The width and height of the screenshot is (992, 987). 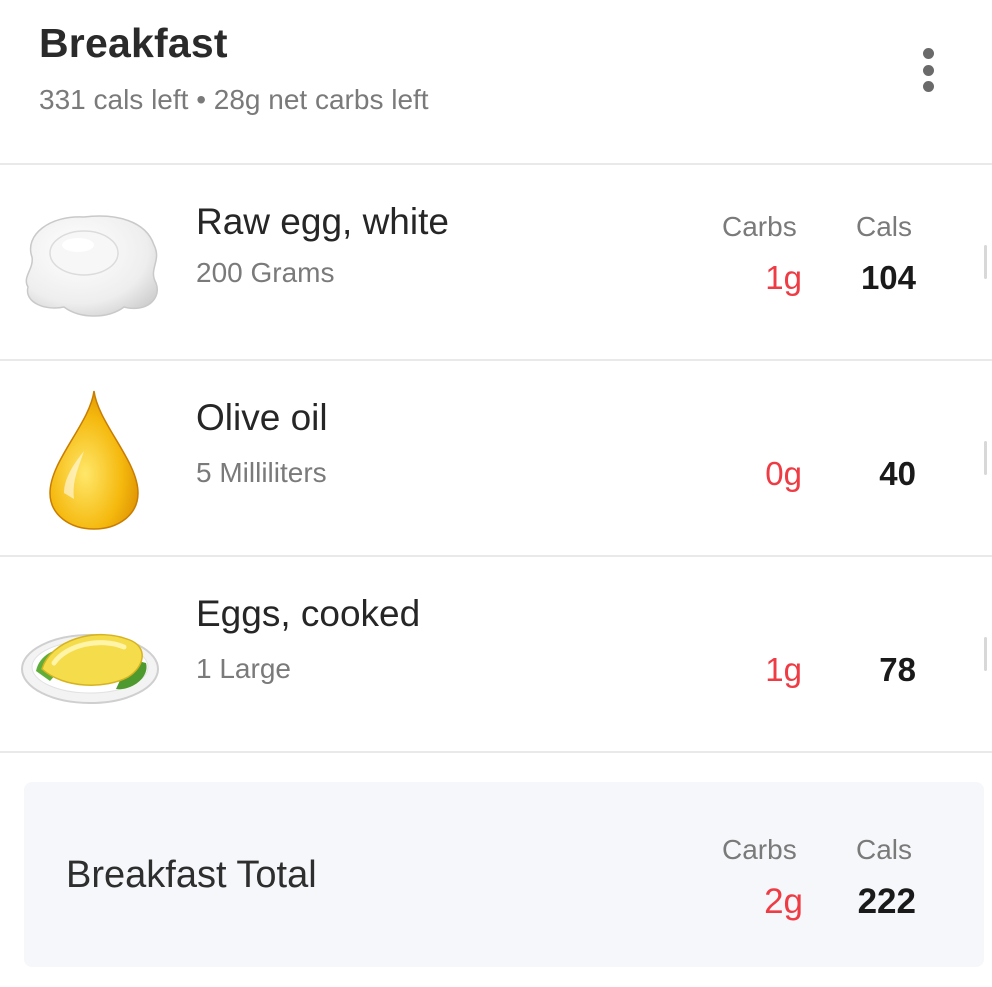 I want to click on food-amount: 200 Grams, so click(x=265, y=272).